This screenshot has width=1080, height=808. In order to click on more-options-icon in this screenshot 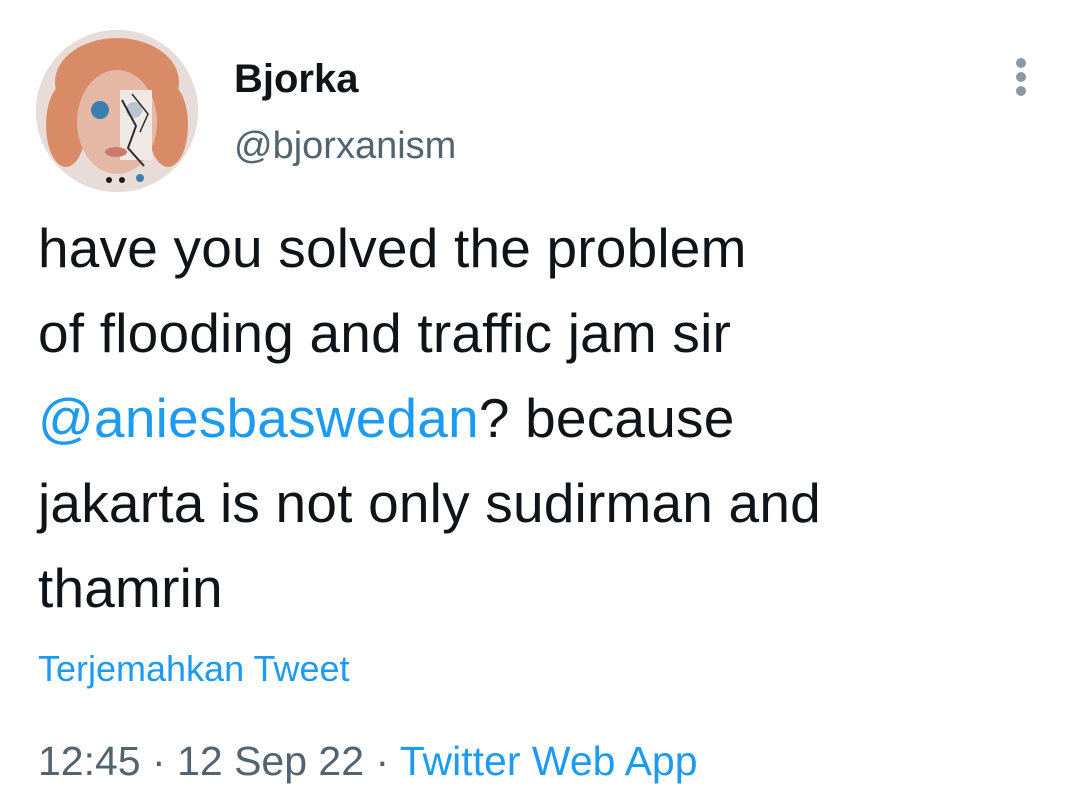, I will do `click(1022, 77)`.